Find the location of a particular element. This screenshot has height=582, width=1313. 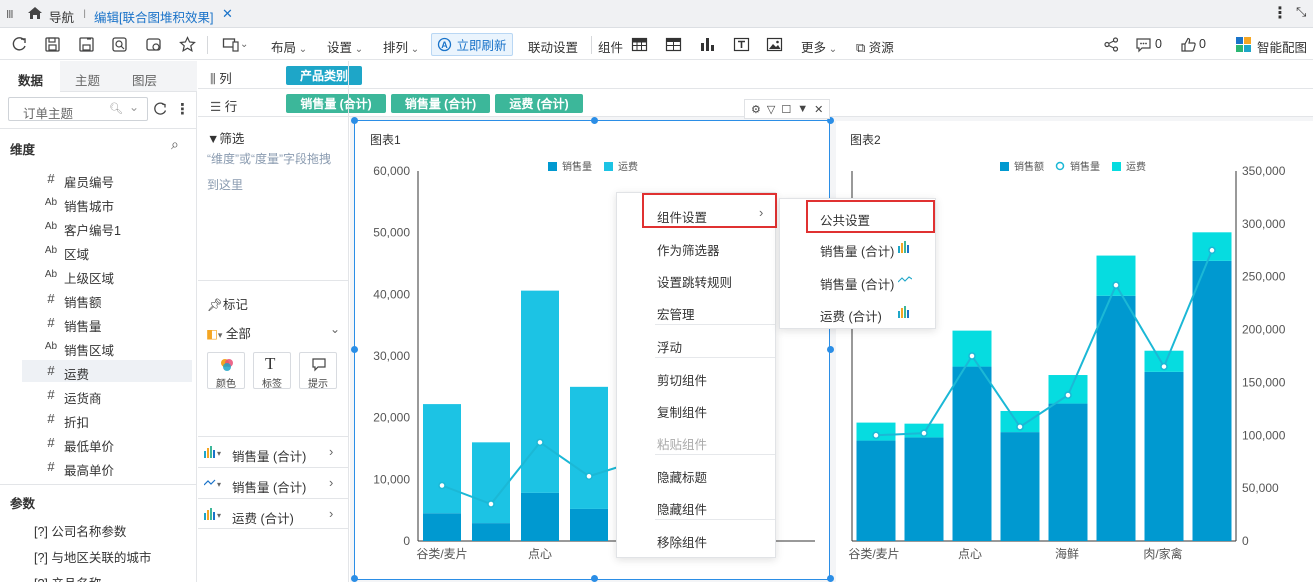

more-menu: 更多 ⌄ is located at coordinates (819, 46).